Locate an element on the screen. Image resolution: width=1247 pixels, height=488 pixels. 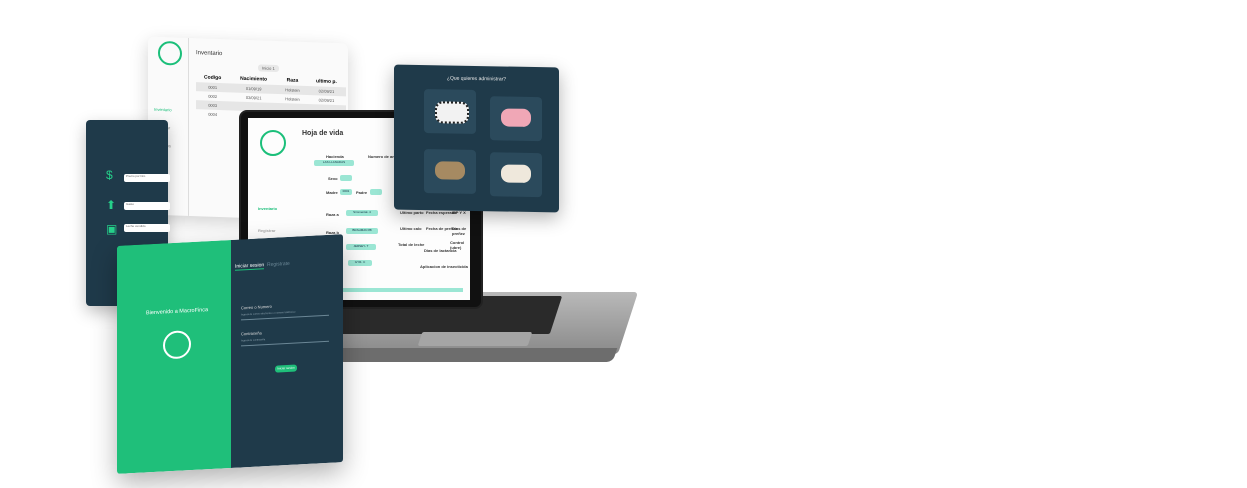
label-raza-a: Raza a is located at coordinates (332, 214).